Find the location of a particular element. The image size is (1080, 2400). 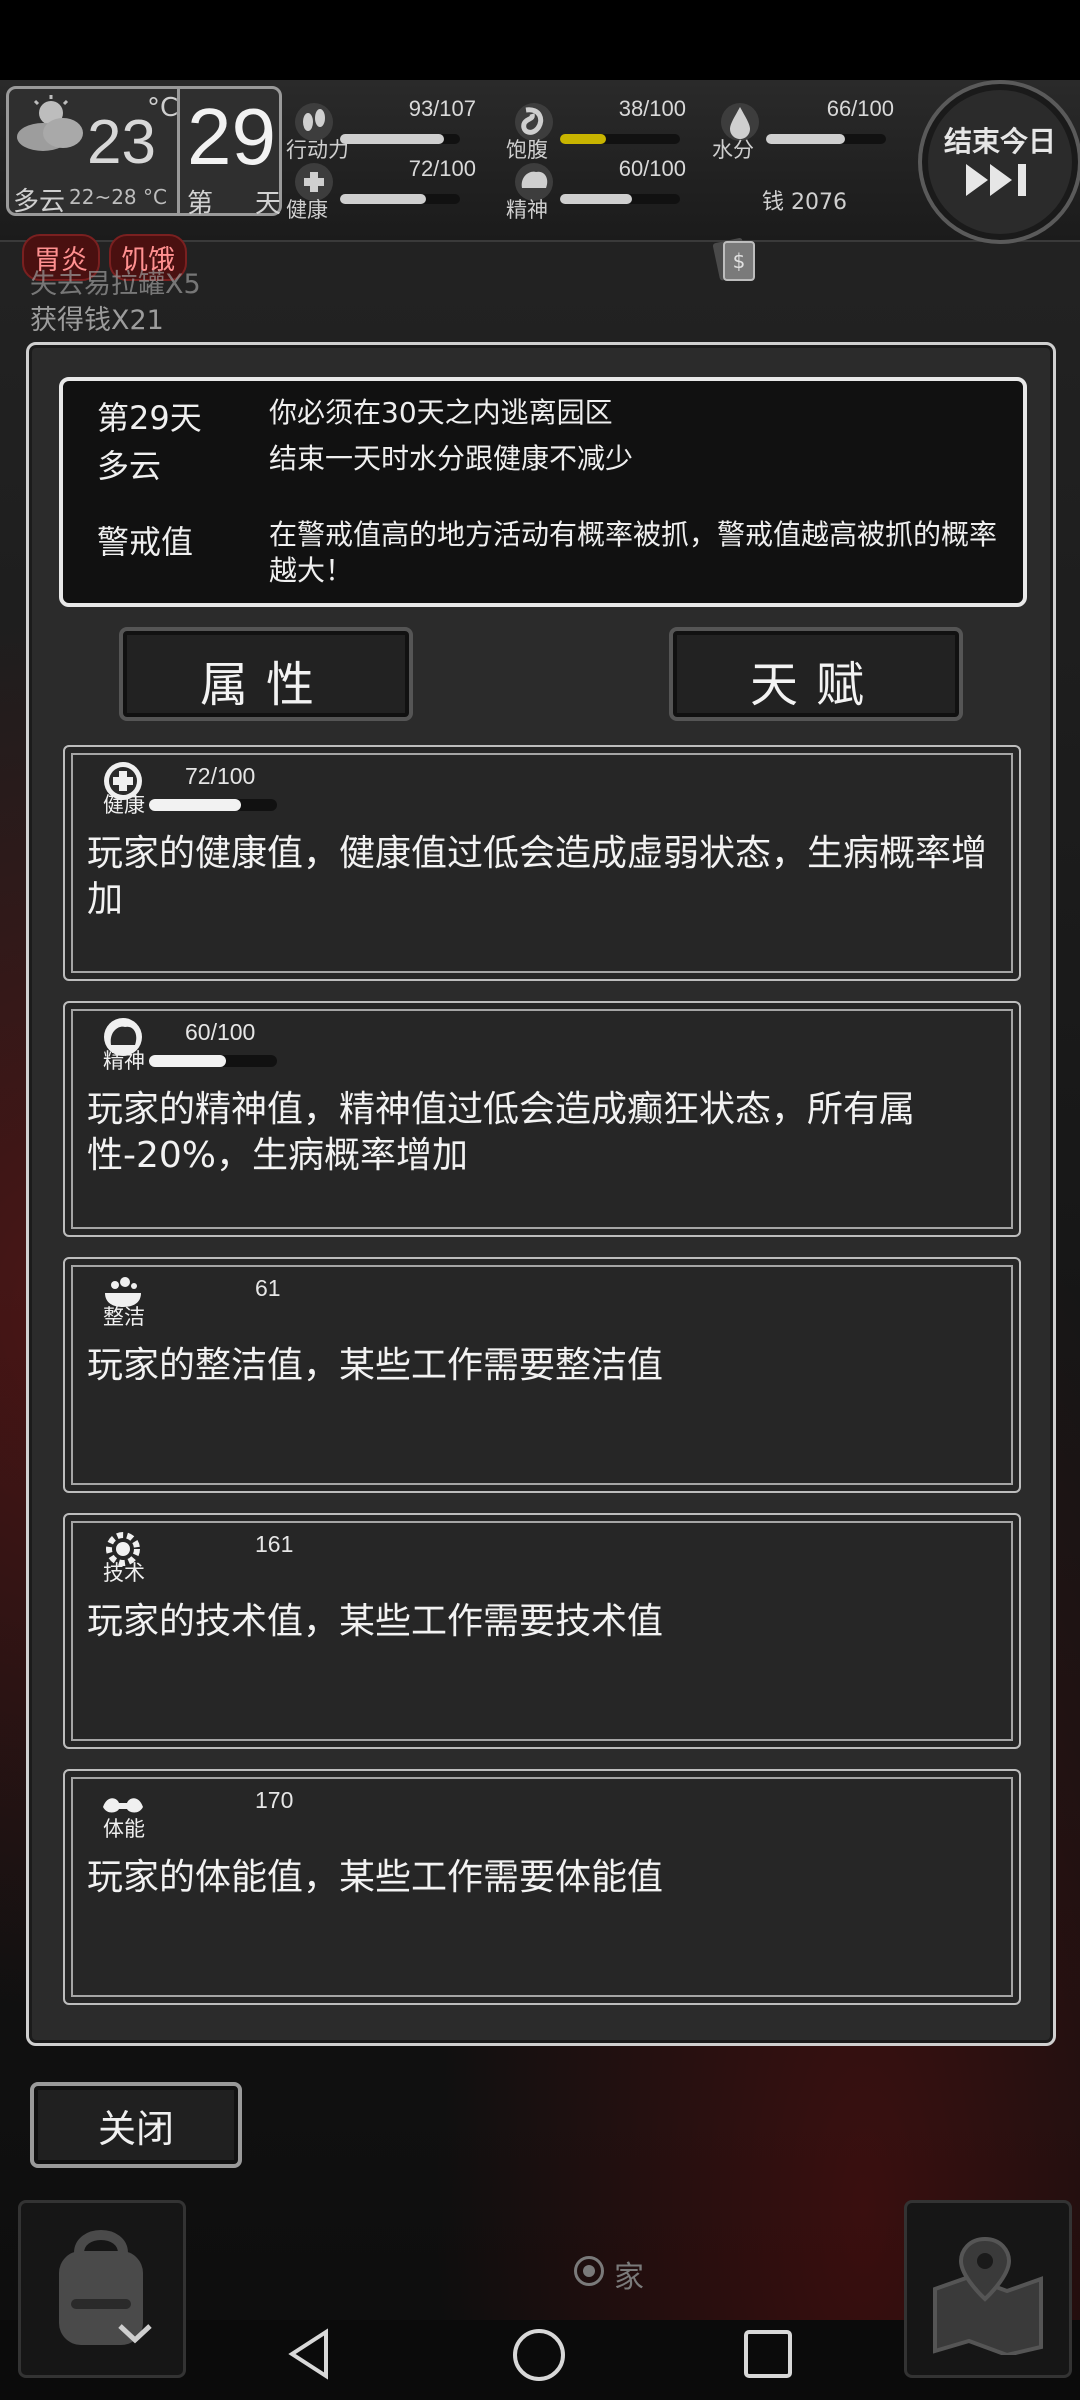

attribute-description: 玩家的精神值，精神值过低会造成癫狂状态，所有属性-20%，生病概率增加 is located at coordinates (501, 1132).